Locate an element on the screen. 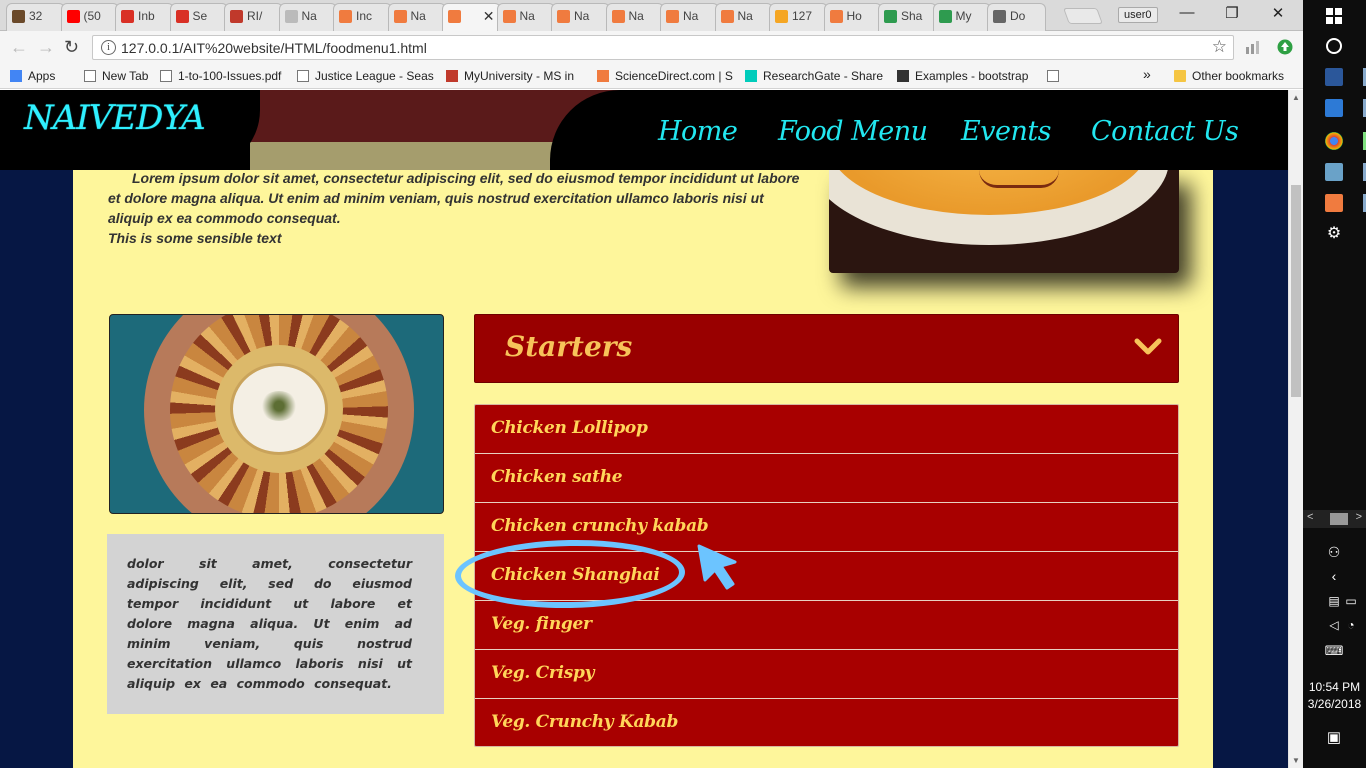 The height and width of the screenshot is (768, 1366). tab: Inb is located at coordinates (144, 17).